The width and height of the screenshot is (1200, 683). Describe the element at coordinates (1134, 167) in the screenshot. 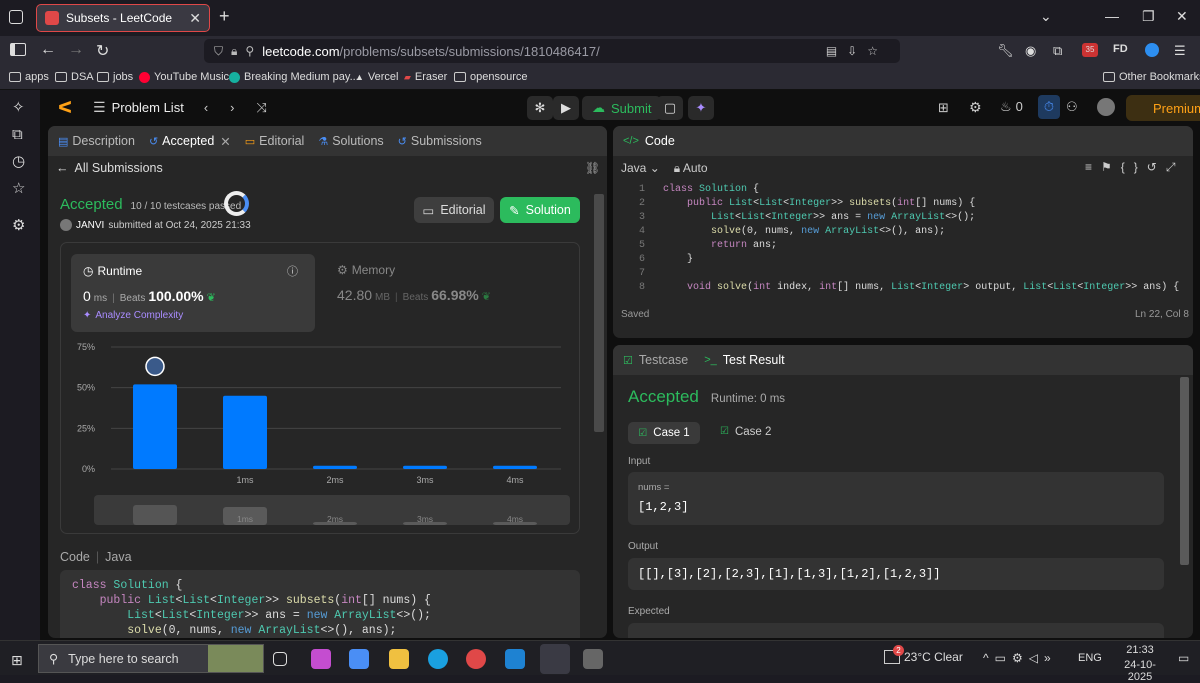

I see `editor-actions-icons: ≡⚑{}↺⤢` at that location.